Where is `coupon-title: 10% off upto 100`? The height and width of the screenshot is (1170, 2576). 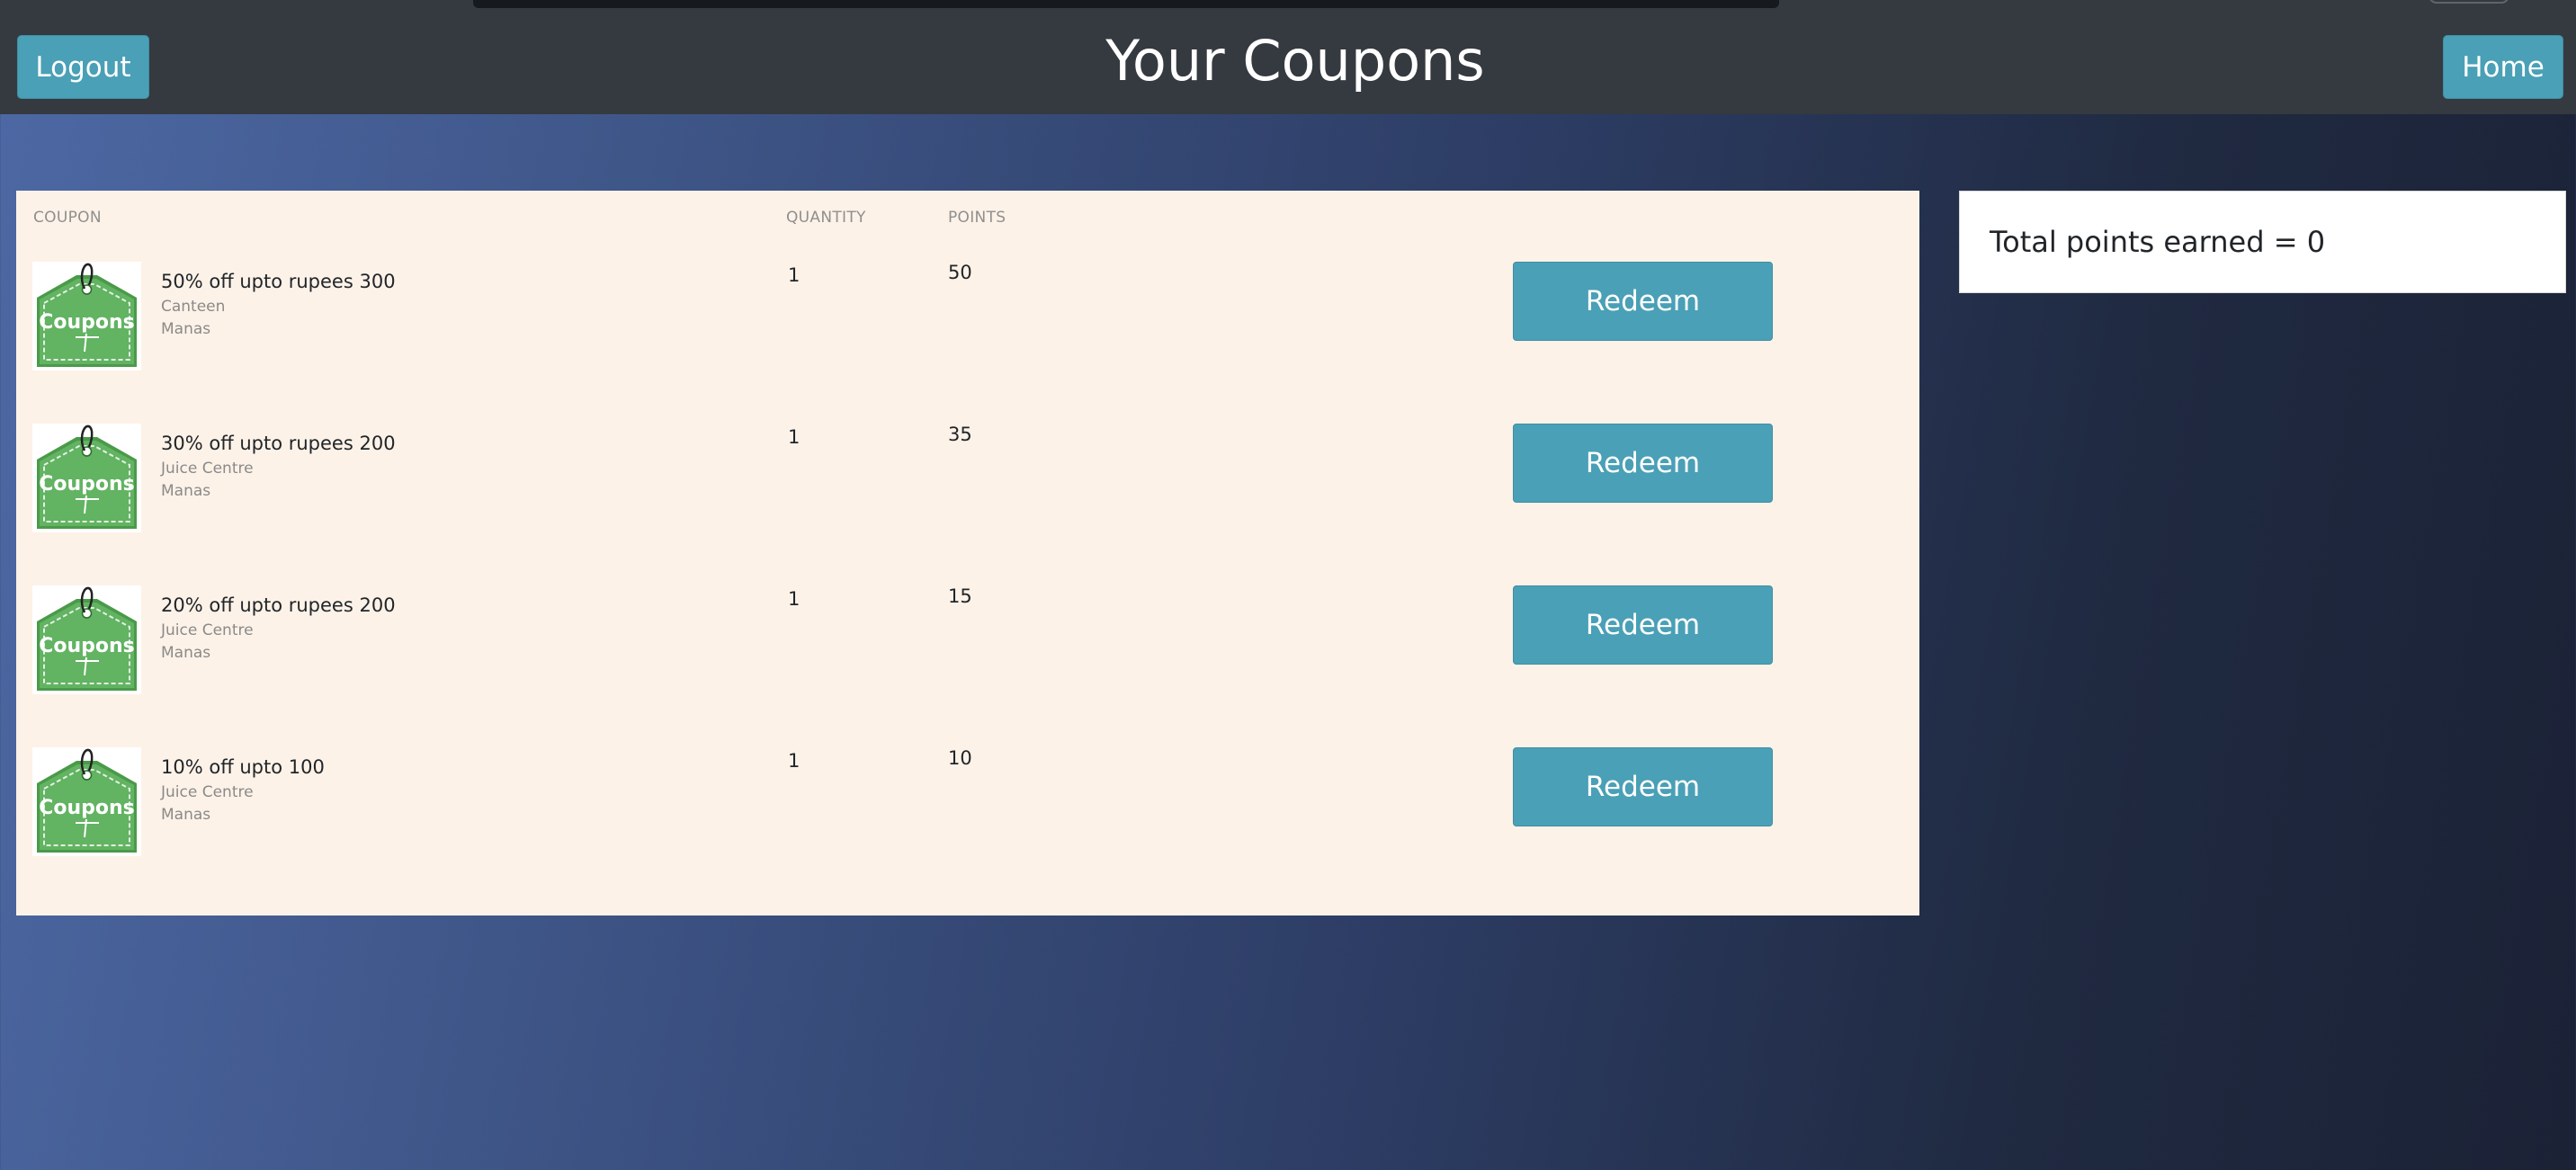 coupon-title: 10% off upto 100 is located at coordinates (243, 767).